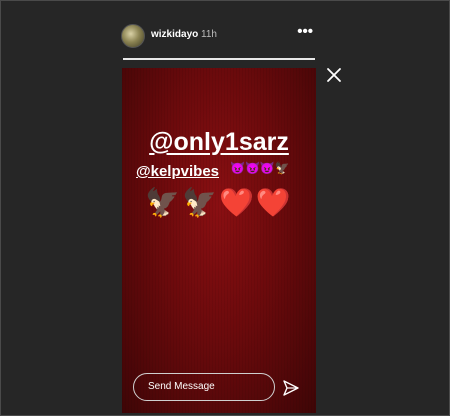  I want to click on more-options-icon: •••, so click(305, 31).